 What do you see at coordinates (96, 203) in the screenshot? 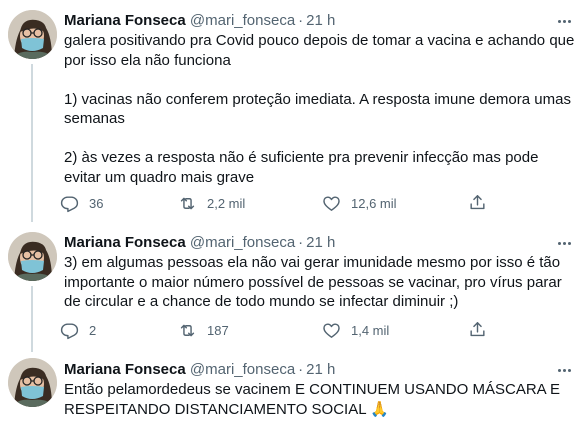
I see `reply-count: 36` at bounding box center [96, 203].